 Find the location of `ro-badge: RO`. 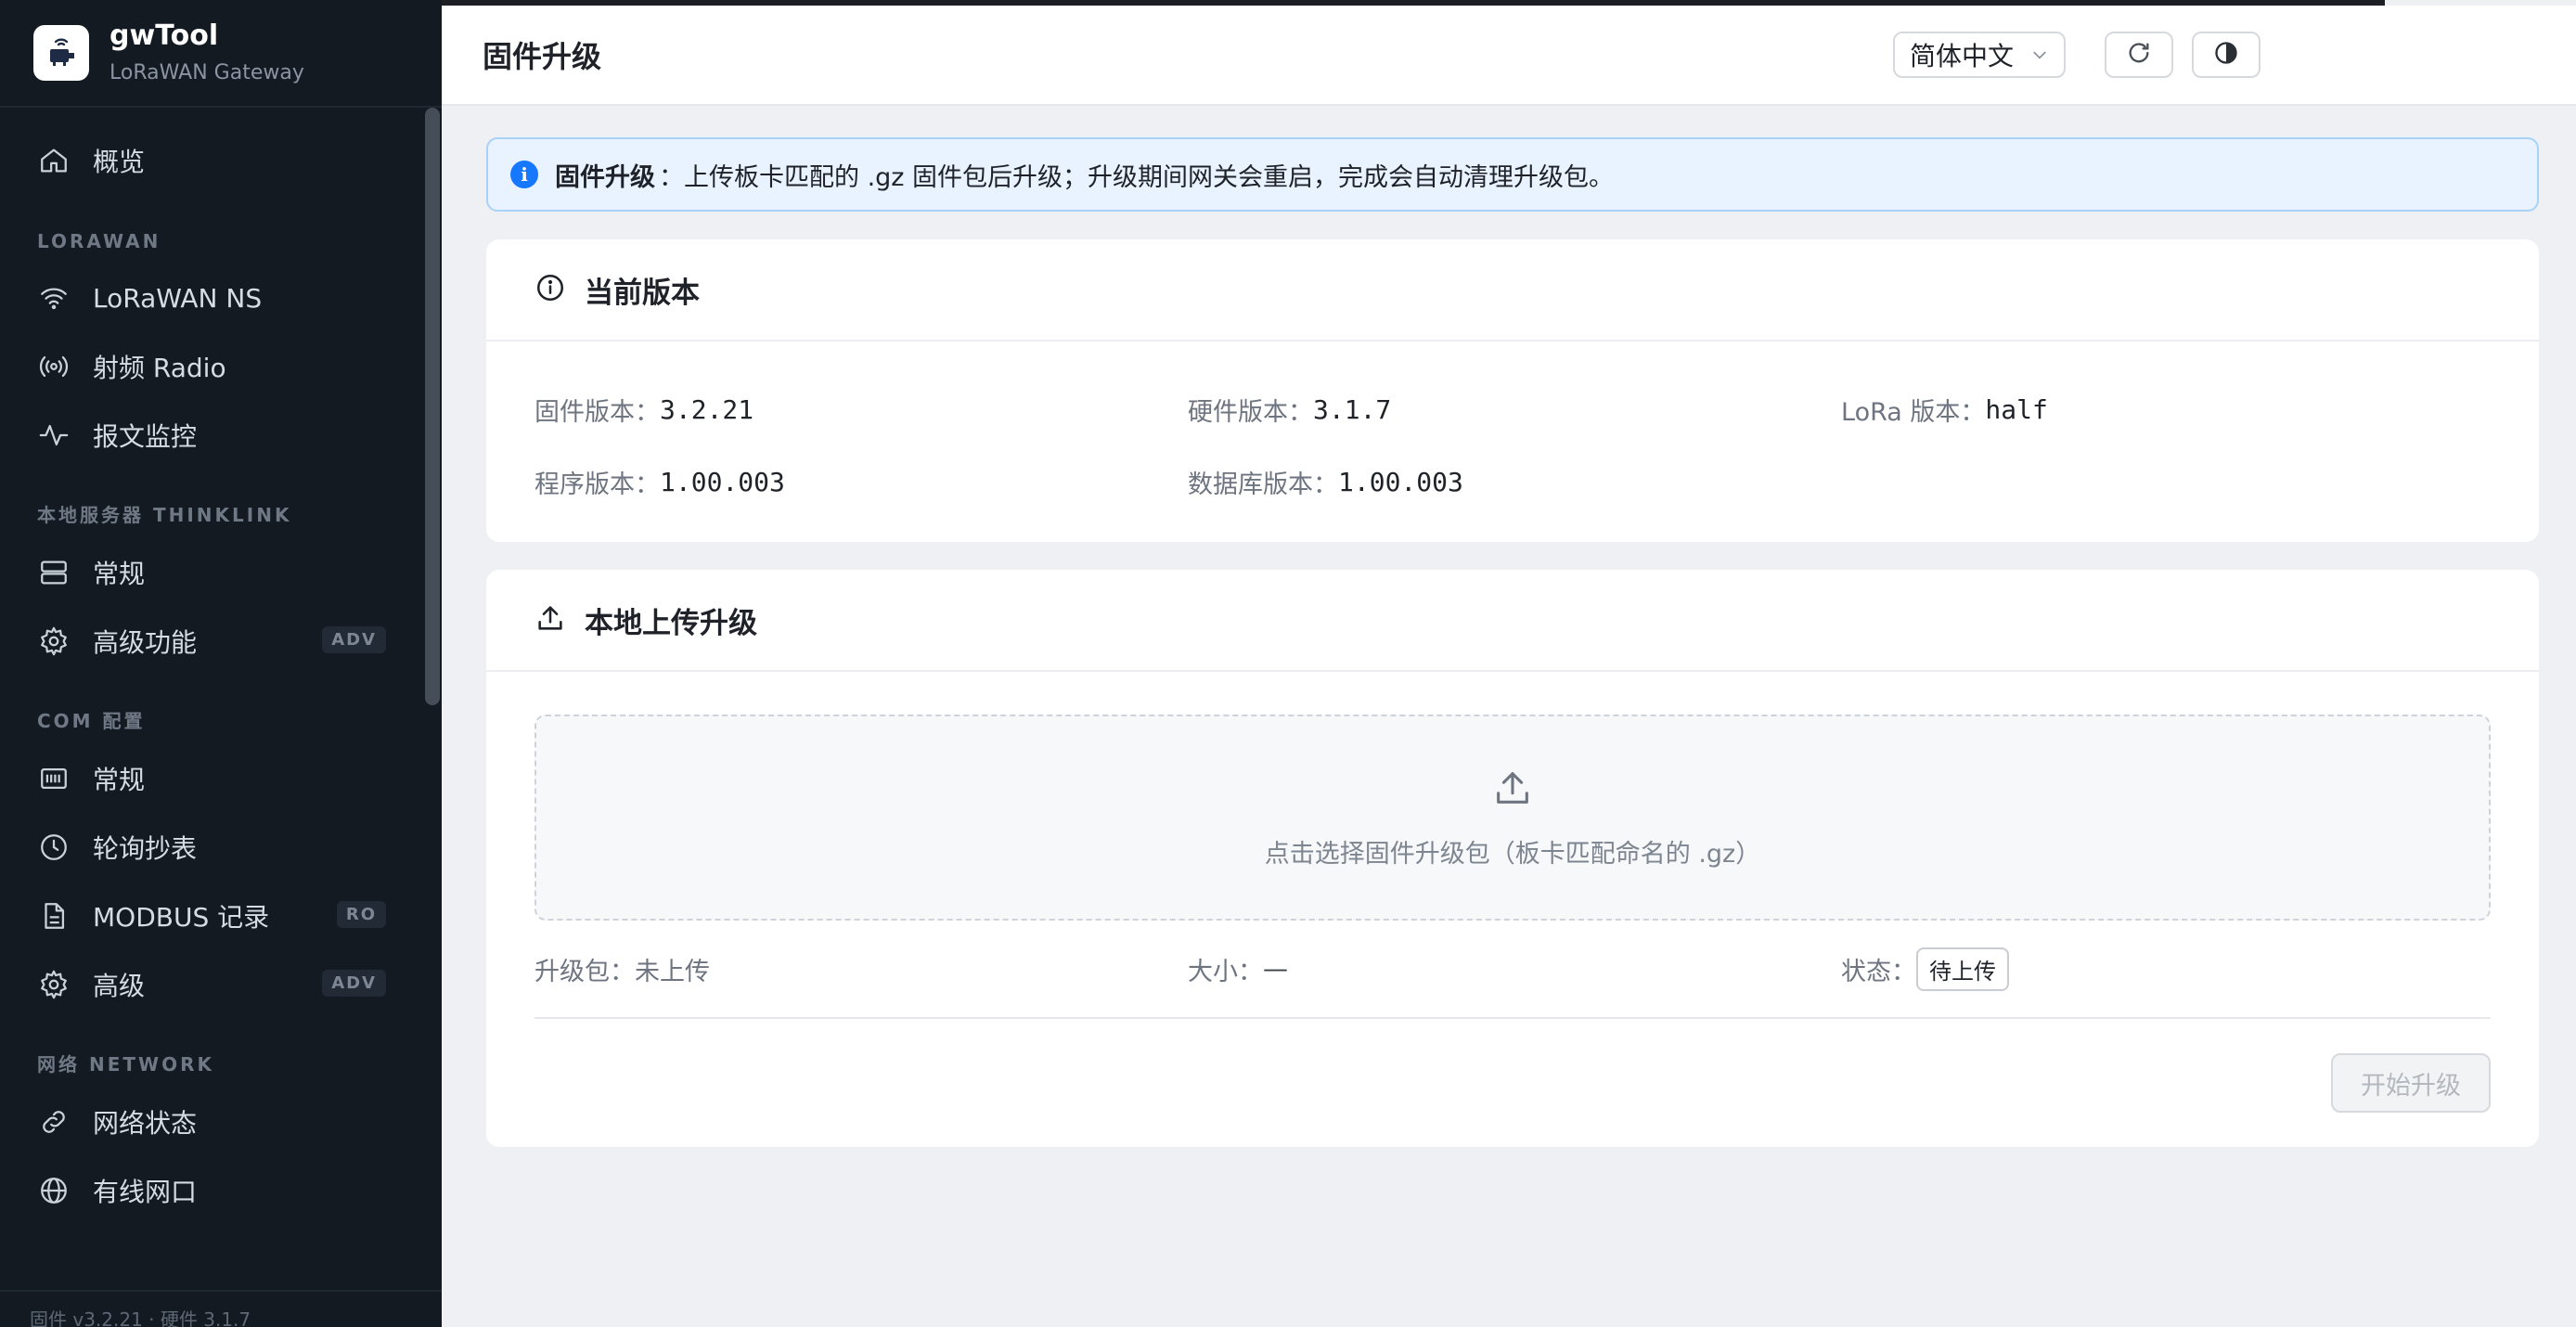

ro-badge: RO is located at coordinates (361, 914).